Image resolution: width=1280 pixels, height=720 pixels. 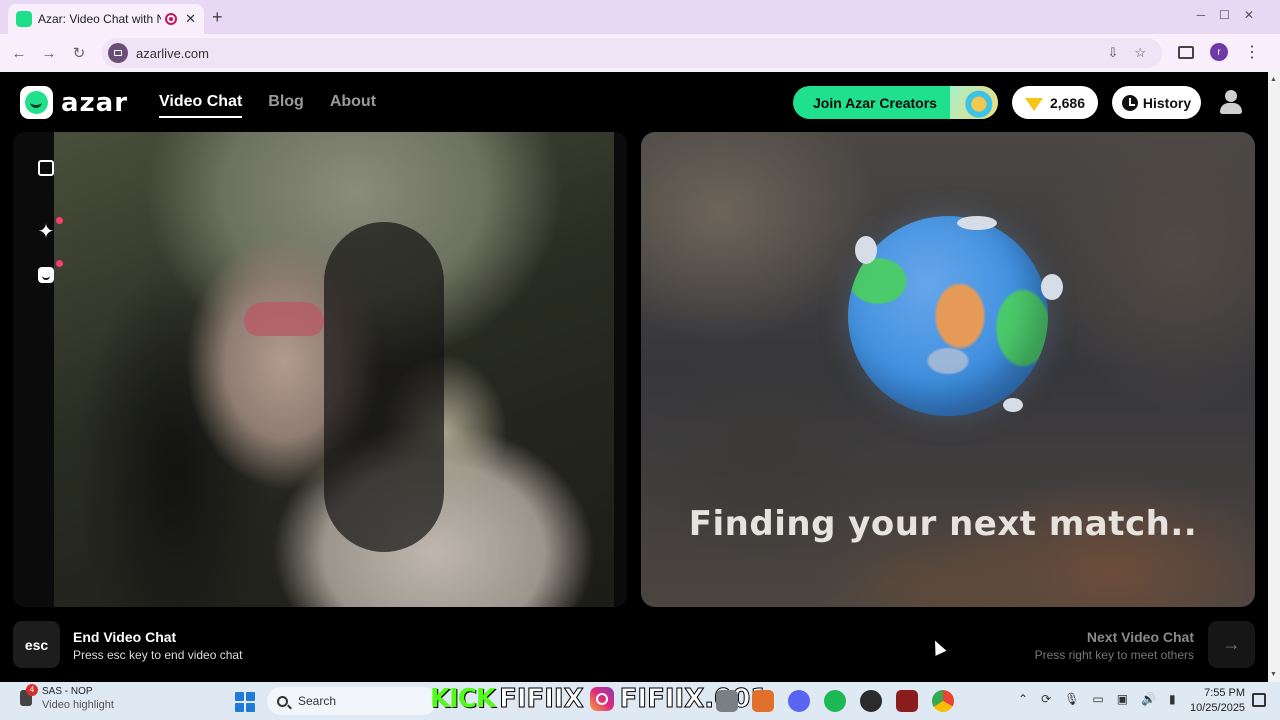 I want to click on forward-icon: →, so click(x=49, y=53).